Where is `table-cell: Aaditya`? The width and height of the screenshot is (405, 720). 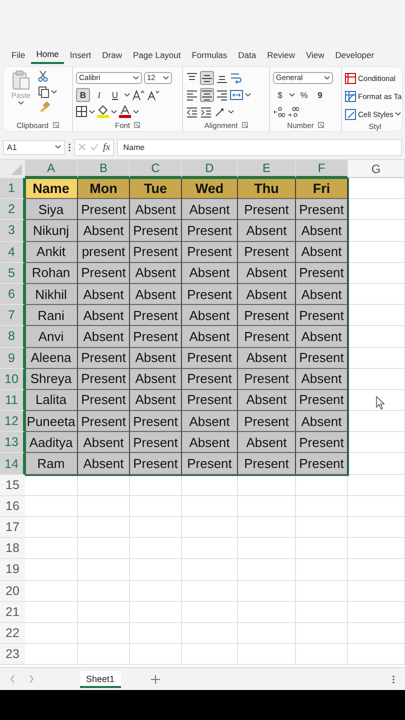
table-cell: Aaditya is located at coordinates (51, 443).